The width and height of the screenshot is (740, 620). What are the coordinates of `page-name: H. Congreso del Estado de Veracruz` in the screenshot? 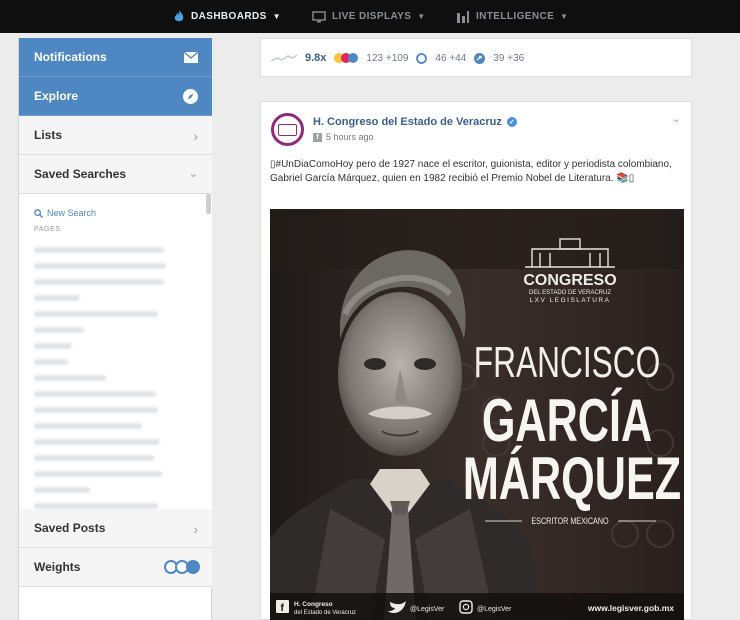 It's located at (407, 122).